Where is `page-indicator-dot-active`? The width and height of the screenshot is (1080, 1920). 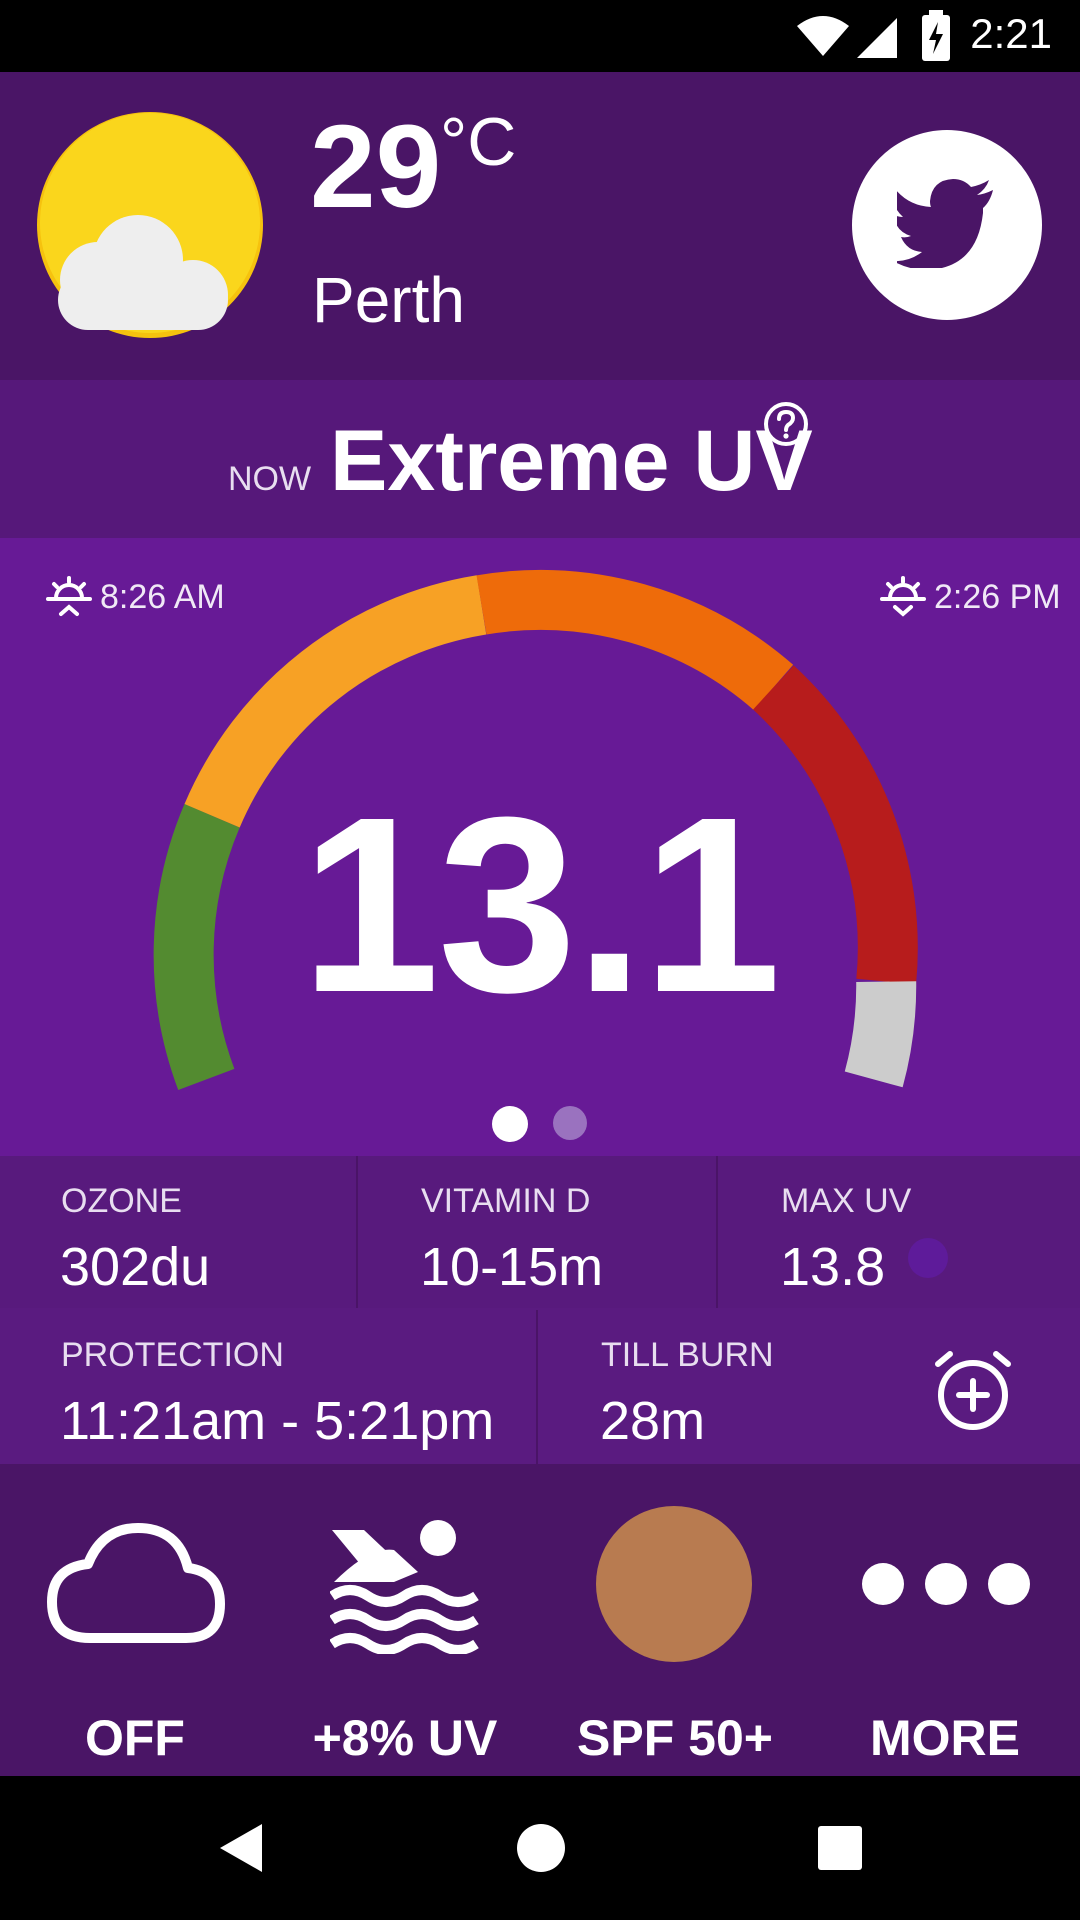 page-indicator-dot-active is located at coordinates (510, 1124).